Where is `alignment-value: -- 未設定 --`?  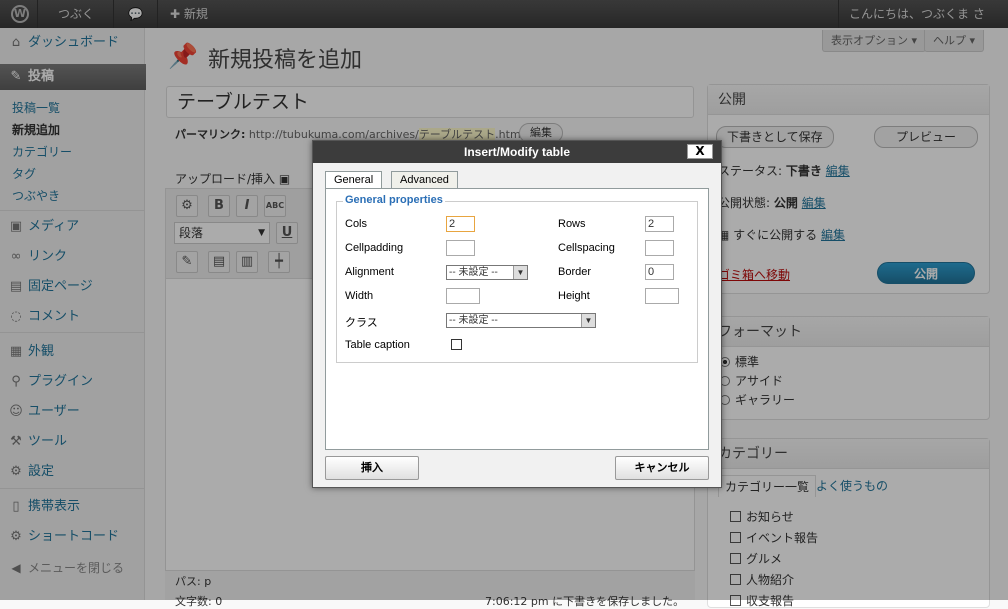 alignment-value: -- 未設定 -- is located at coordinates (473, 272).